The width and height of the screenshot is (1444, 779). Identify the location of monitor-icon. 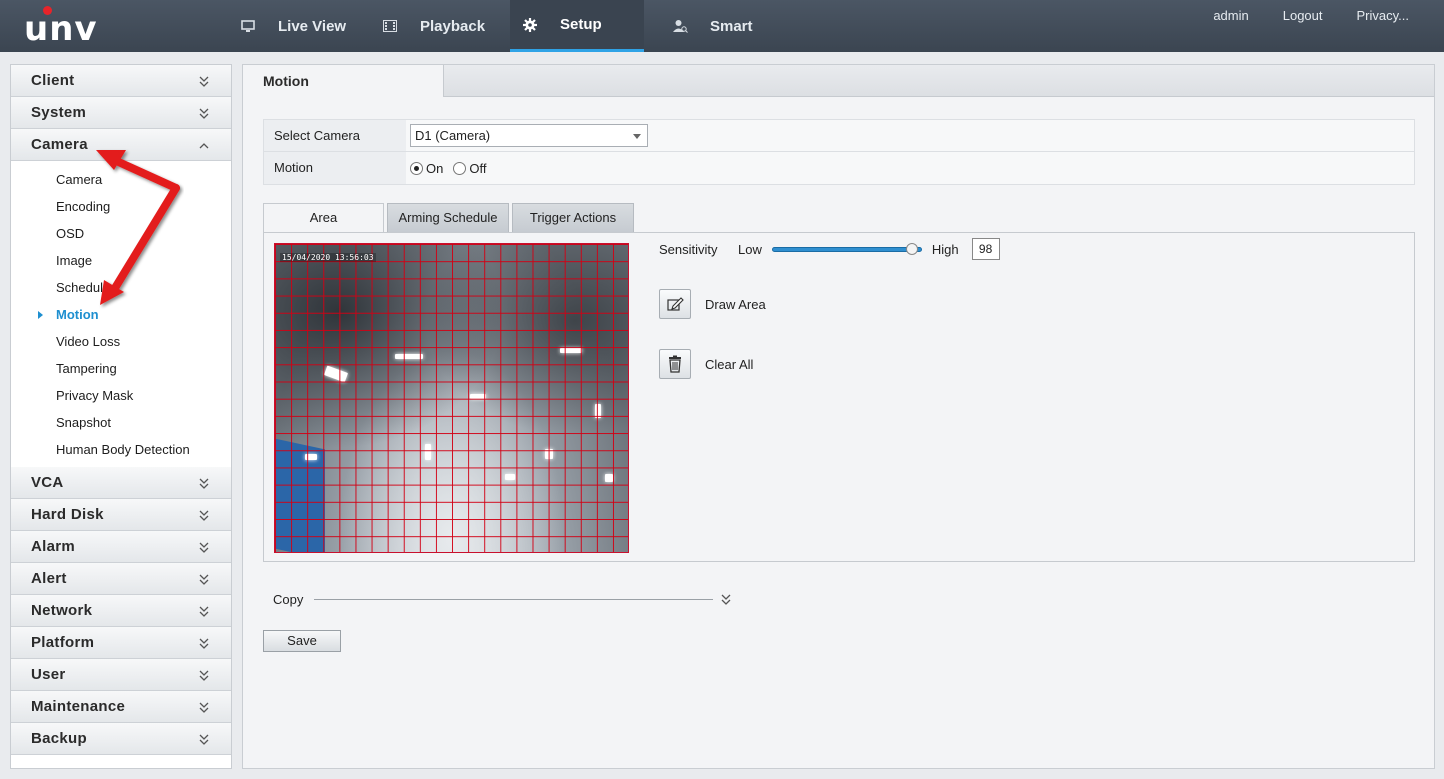
(248, 26).